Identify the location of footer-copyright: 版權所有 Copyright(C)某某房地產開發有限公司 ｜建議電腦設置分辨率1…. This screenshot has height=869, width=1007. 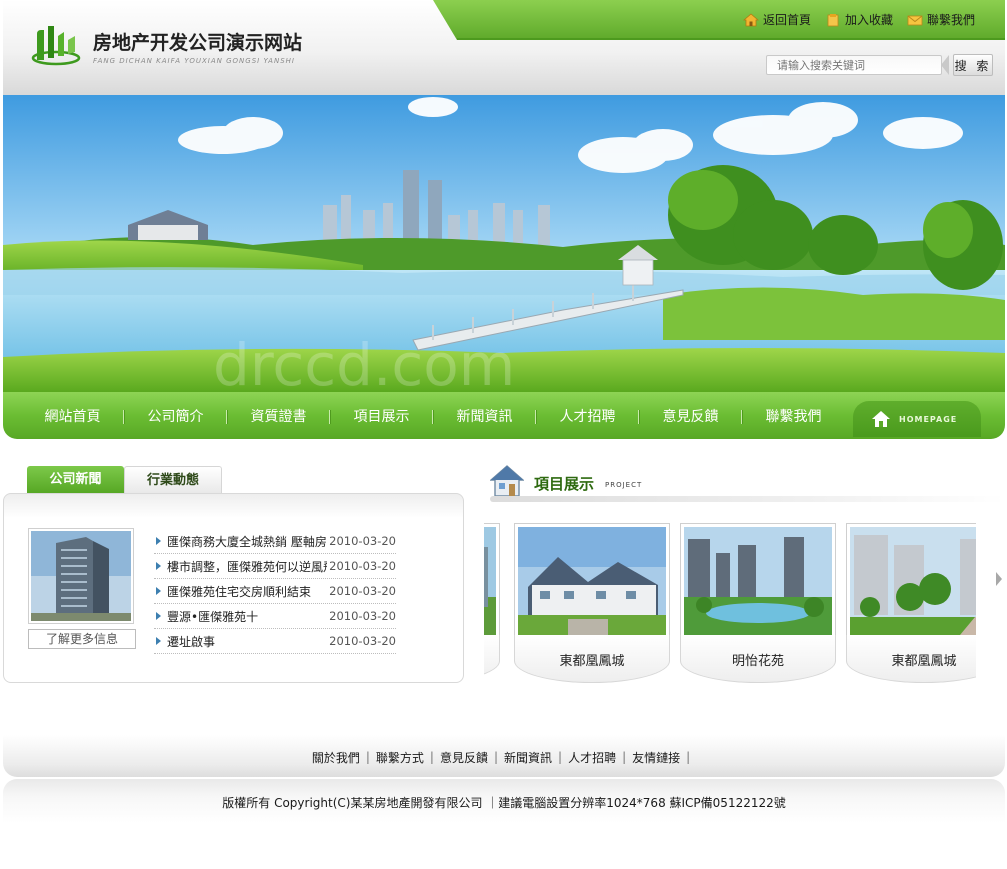
(504, 801).